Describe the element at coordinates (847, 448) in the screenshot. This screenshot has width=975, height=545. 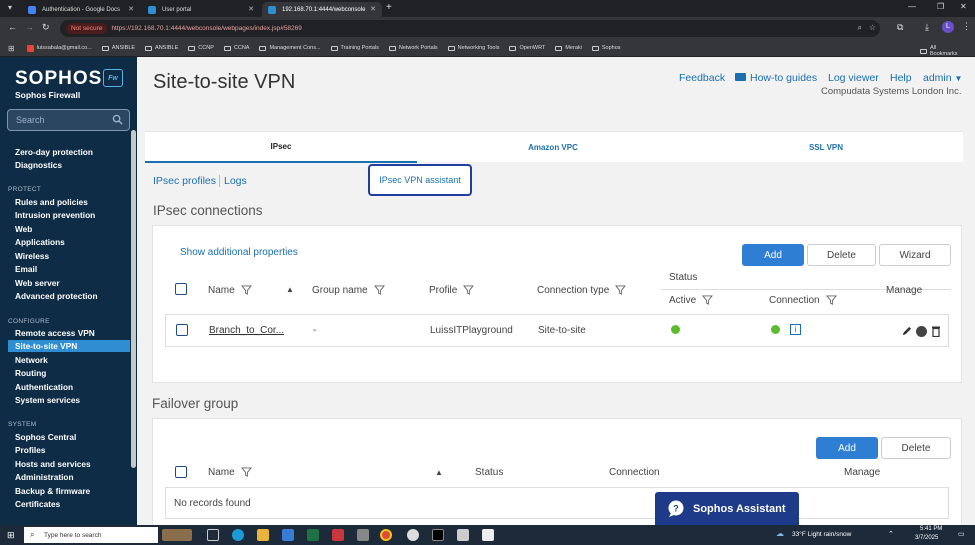
I see `failover-add-button: Add` at that location.